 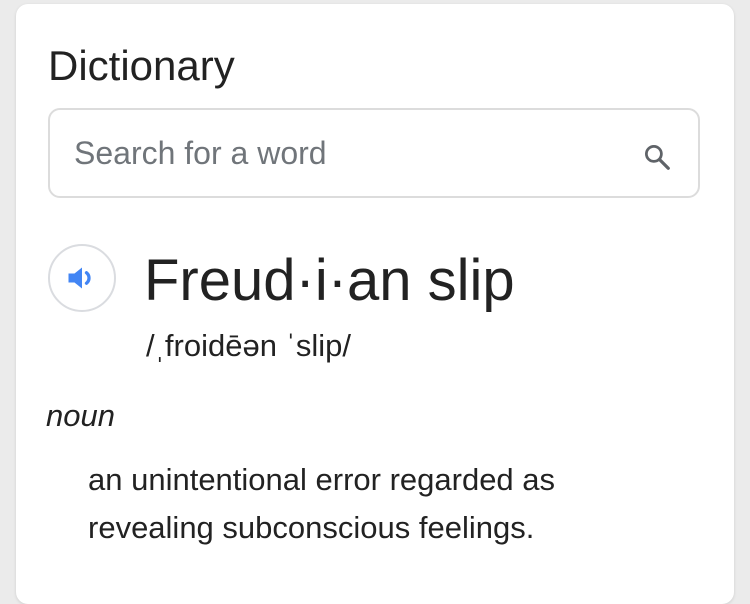 What do you see at coordinates (80, 415) in the screenshot?
I see `part-of-speech: noun` at bounding box center [80, 415].